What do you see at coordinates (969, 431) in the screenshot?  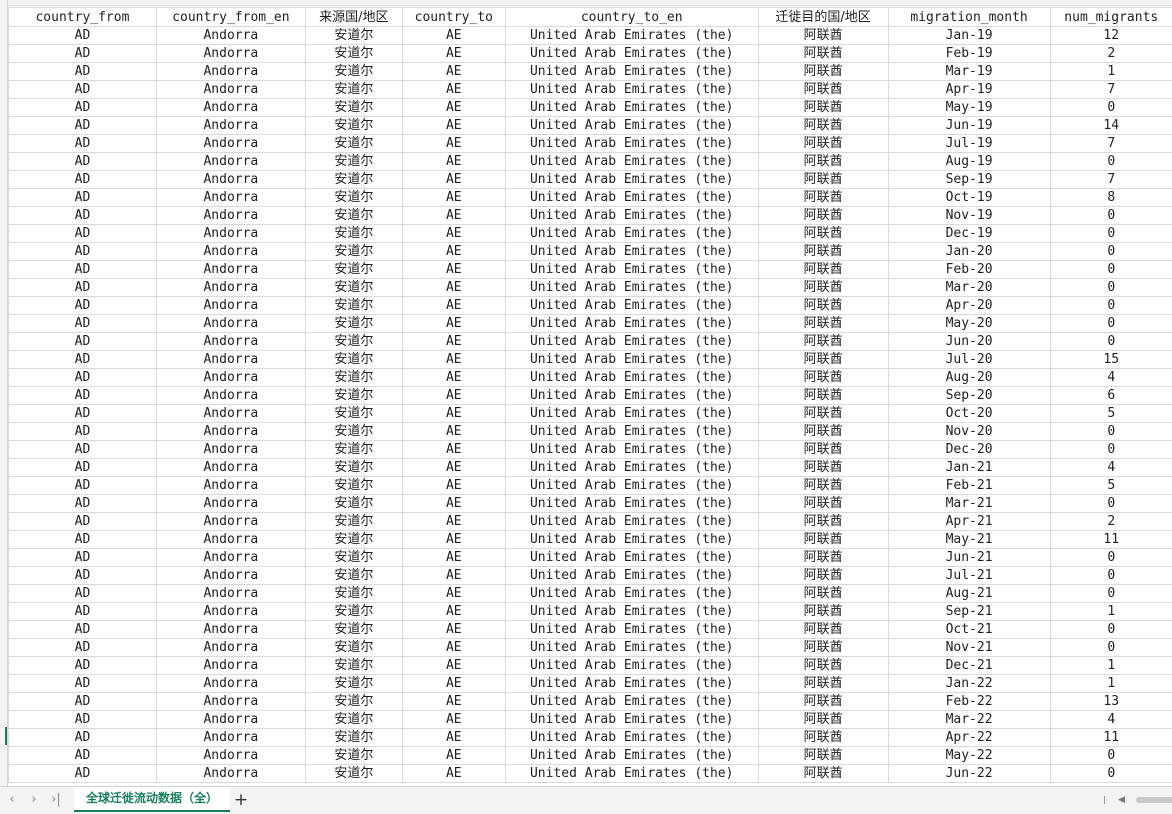 I see `cell-migration-month: Nov-20` at bounding box center [969, 431].